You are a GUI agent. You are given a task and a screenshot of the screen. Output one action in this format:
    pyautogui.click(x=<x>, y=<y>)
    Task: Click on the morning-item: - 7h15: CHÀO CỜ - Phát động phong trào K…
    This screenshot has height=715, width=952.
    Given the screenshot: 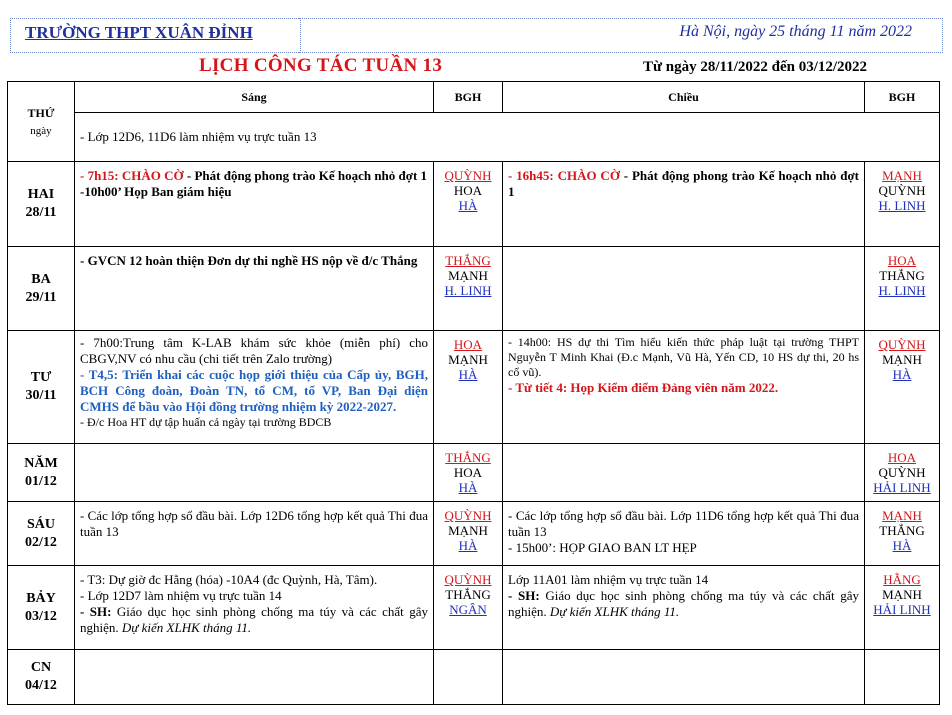 What is the action you would take?
    pyautogui.click(x=254, y=176)
    